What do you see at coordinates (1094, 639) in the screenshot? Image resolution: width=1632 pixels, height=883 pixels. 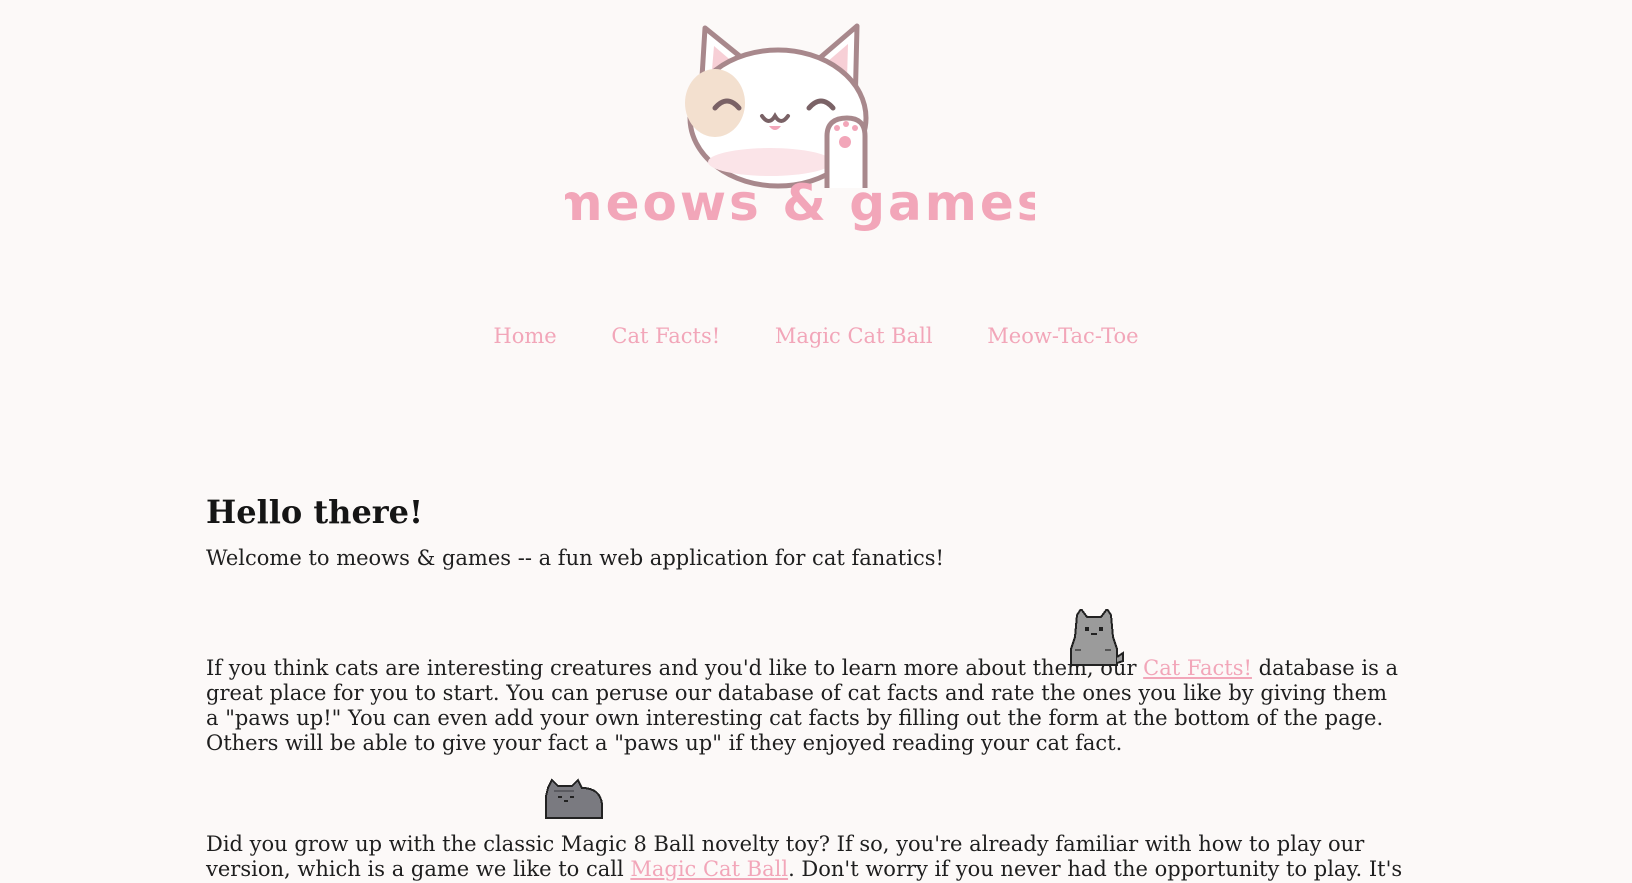 I see `sitting-cat-icon` at bounding box center [1094, 639].